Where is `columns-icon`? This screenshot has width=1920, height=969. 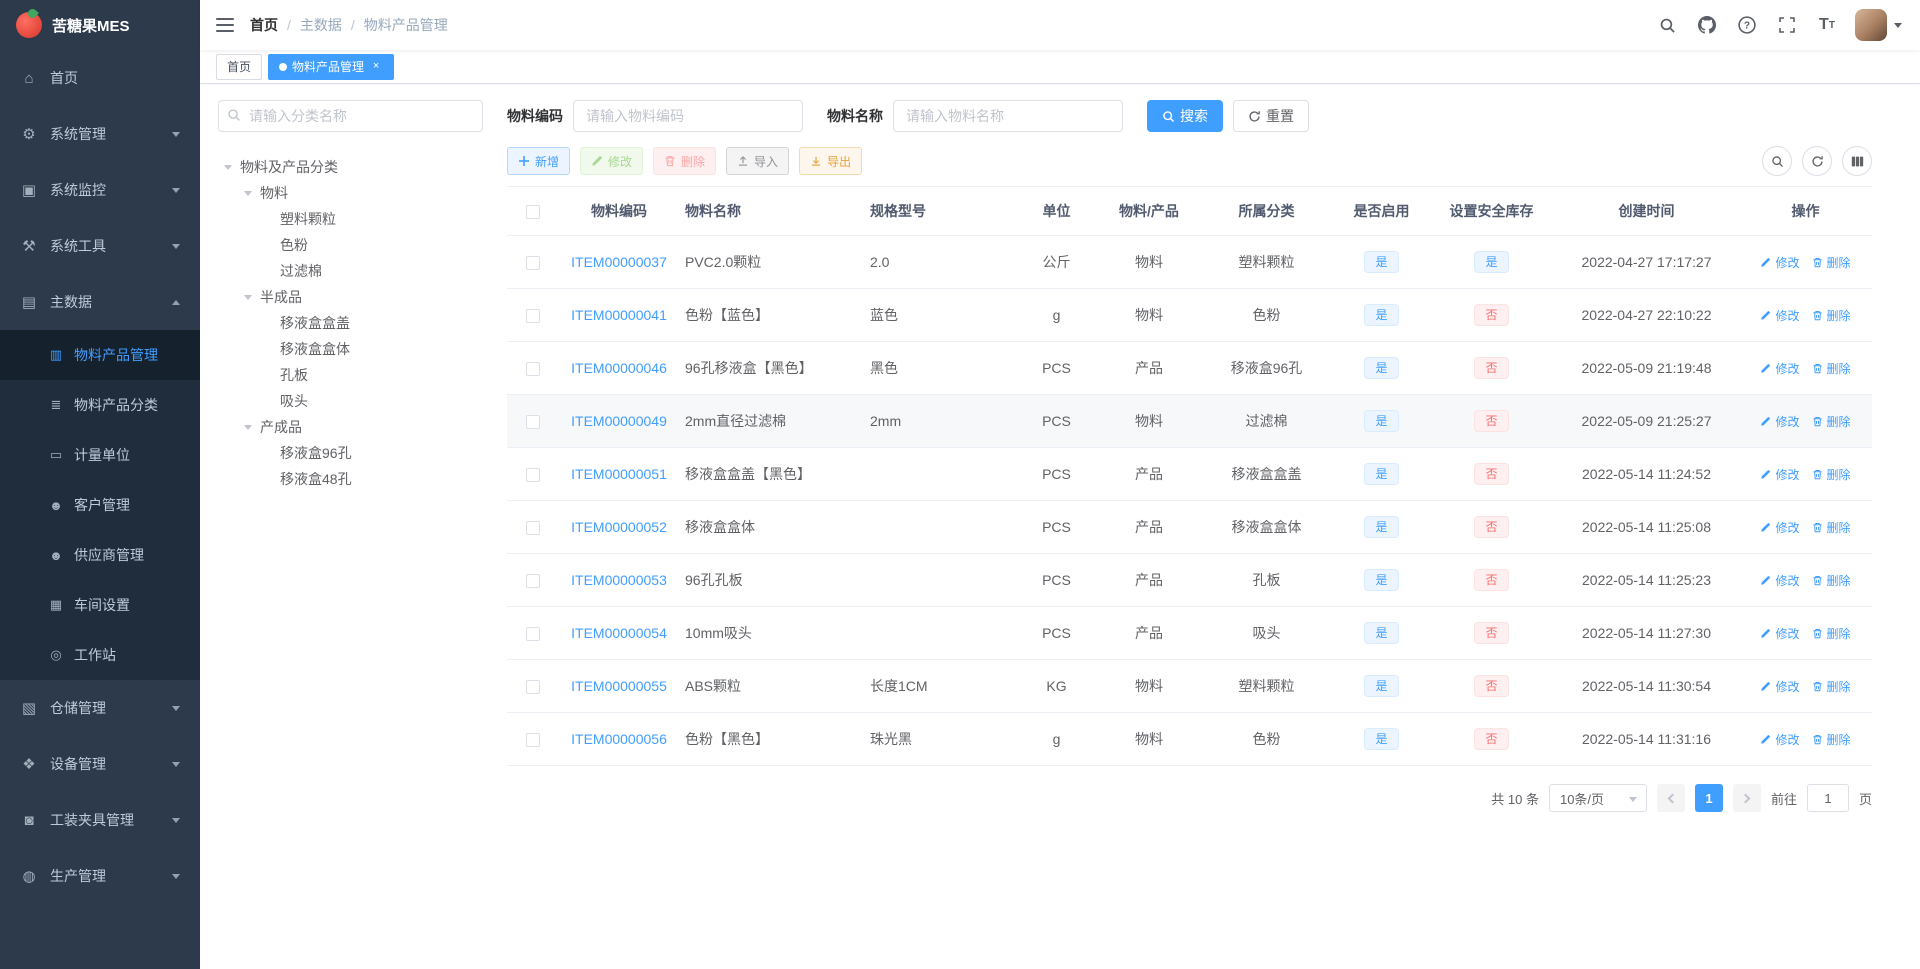 columns-icon is located at coordinates (1857, 161).